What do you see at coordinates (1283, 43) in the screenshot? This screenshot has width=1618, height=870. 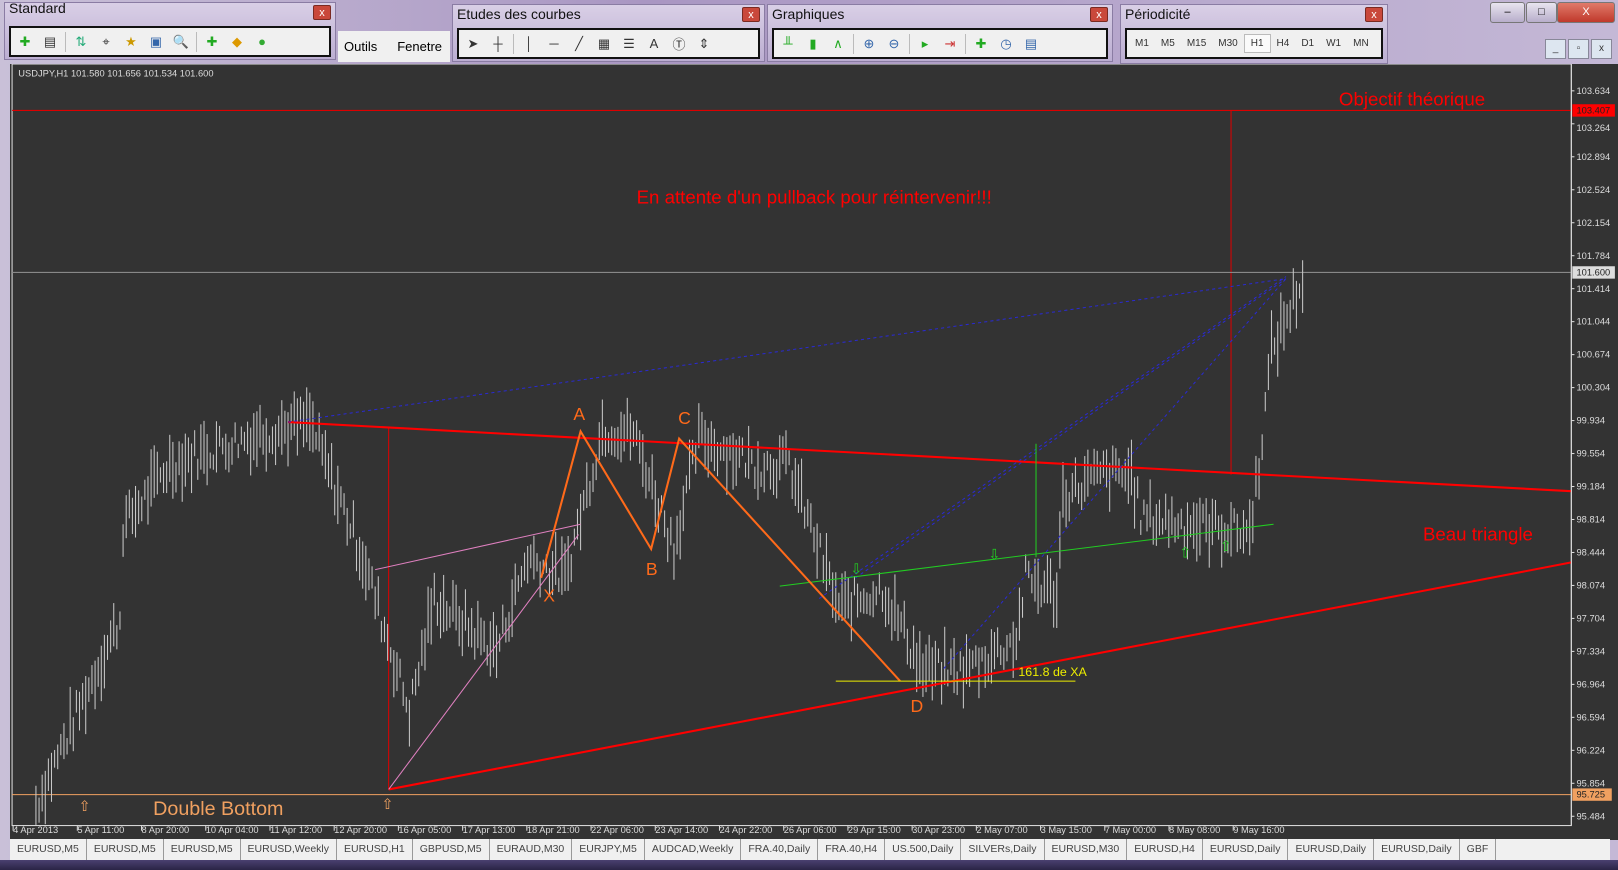 I see `period-h4: H4` at bounding box center [1283, 43].